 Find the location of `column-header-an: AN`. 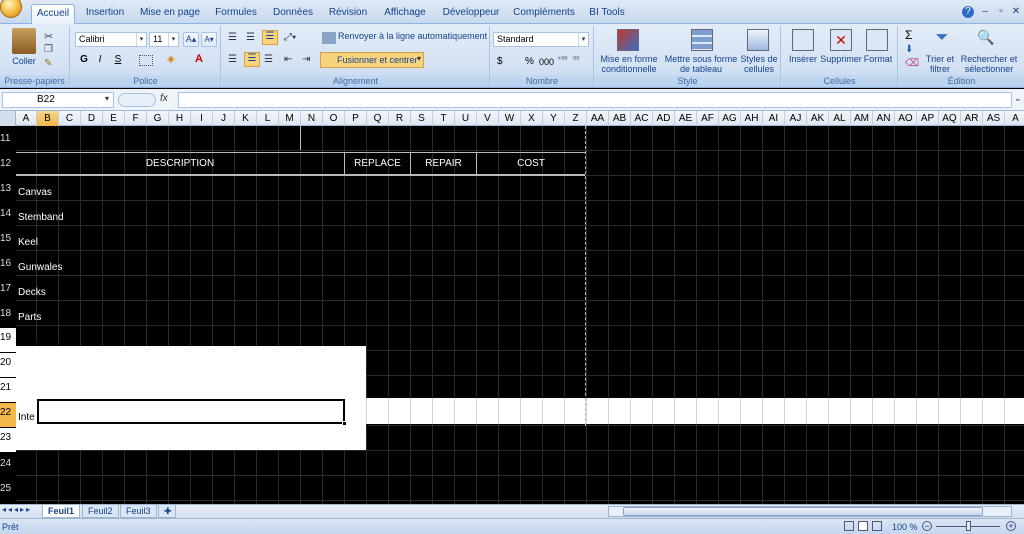

column-header-an: AN is located at coordinates (884, 118).